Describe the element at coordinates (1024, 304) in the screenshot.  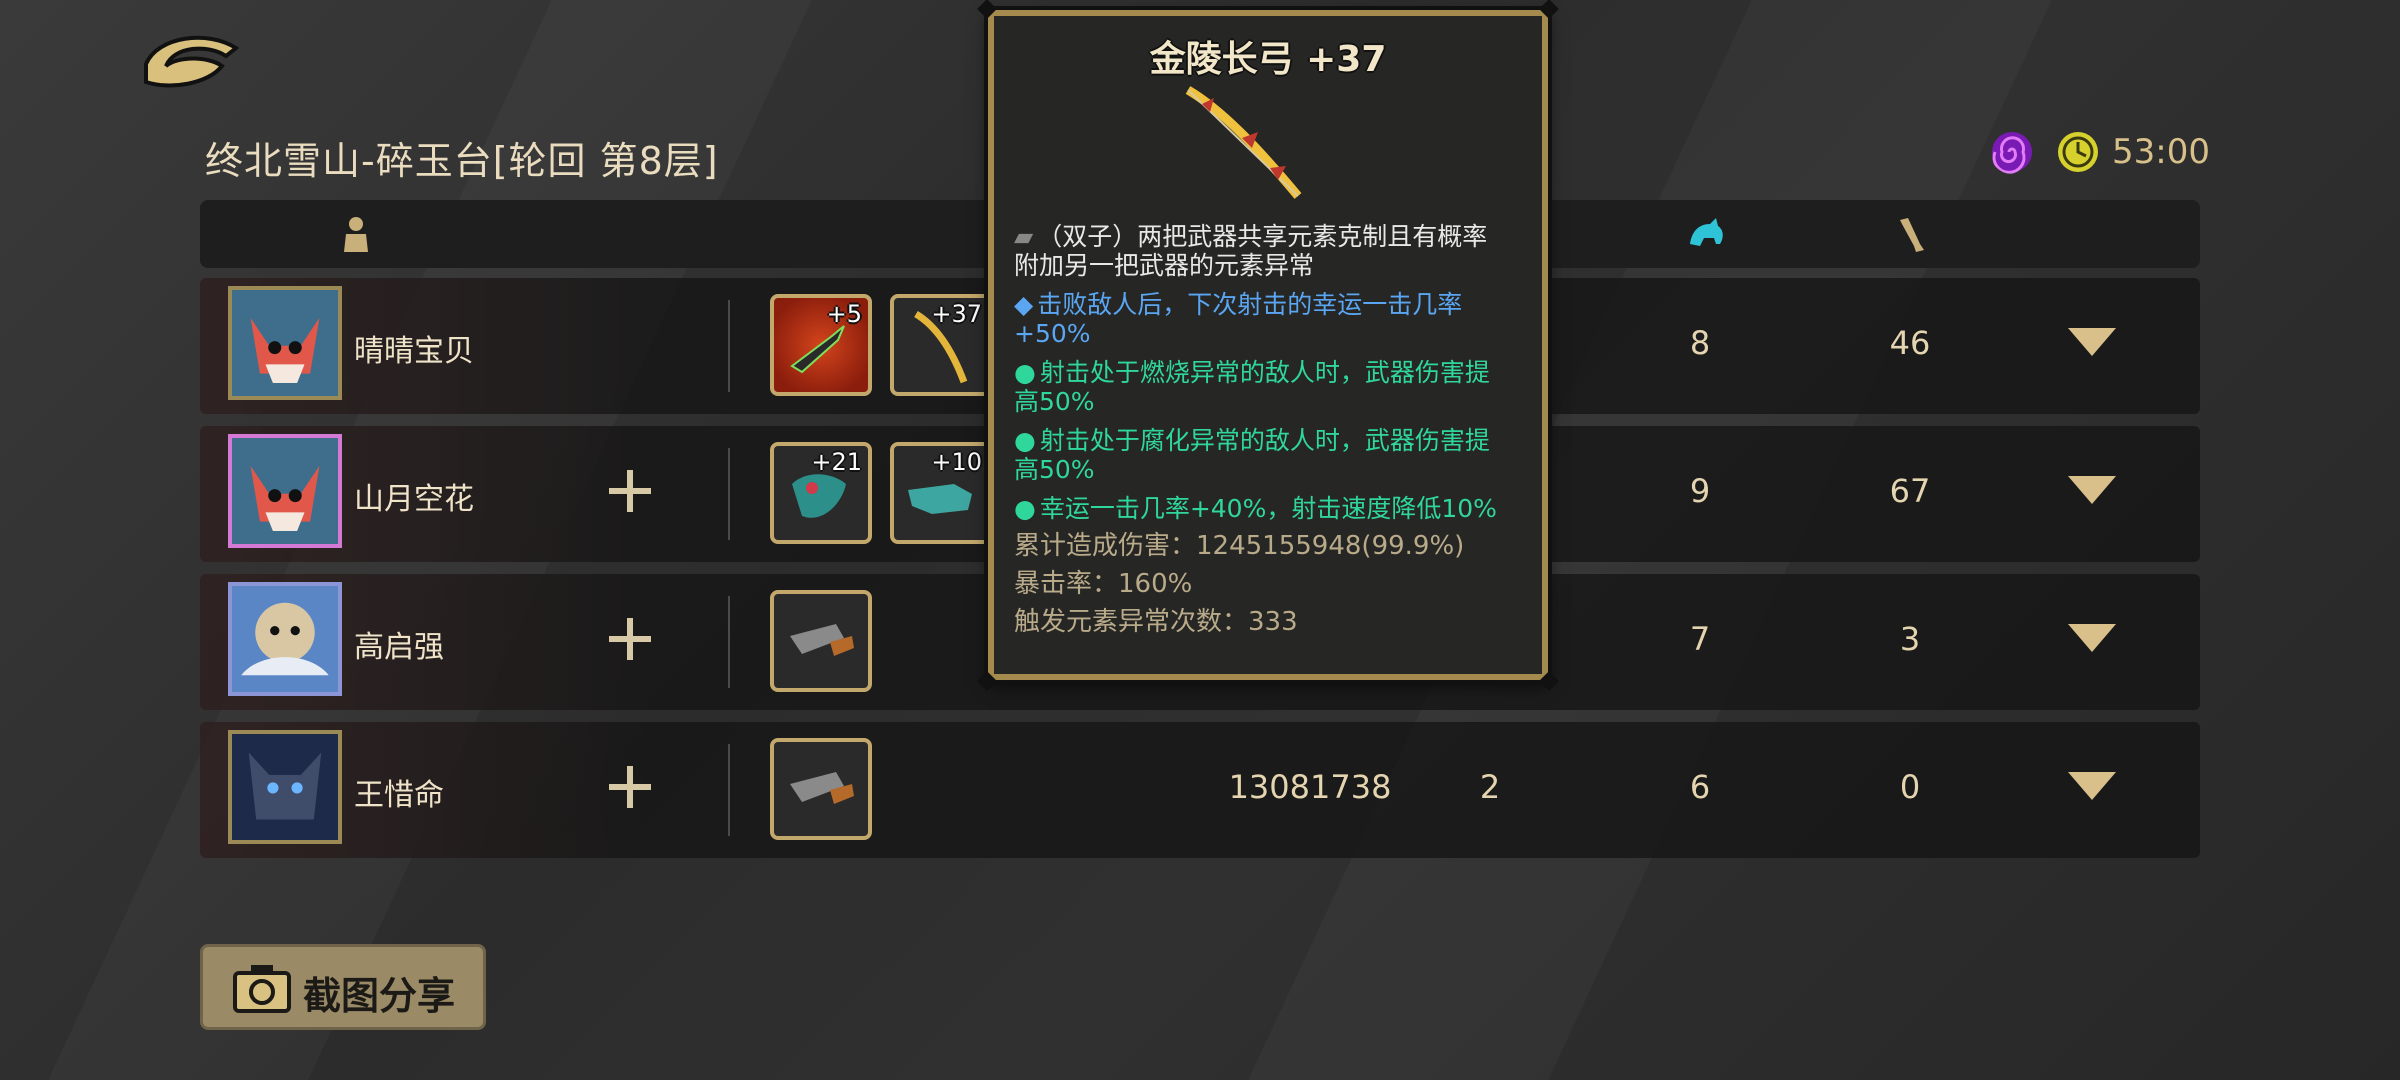
I see `diamond-icon: ◆` at that location.